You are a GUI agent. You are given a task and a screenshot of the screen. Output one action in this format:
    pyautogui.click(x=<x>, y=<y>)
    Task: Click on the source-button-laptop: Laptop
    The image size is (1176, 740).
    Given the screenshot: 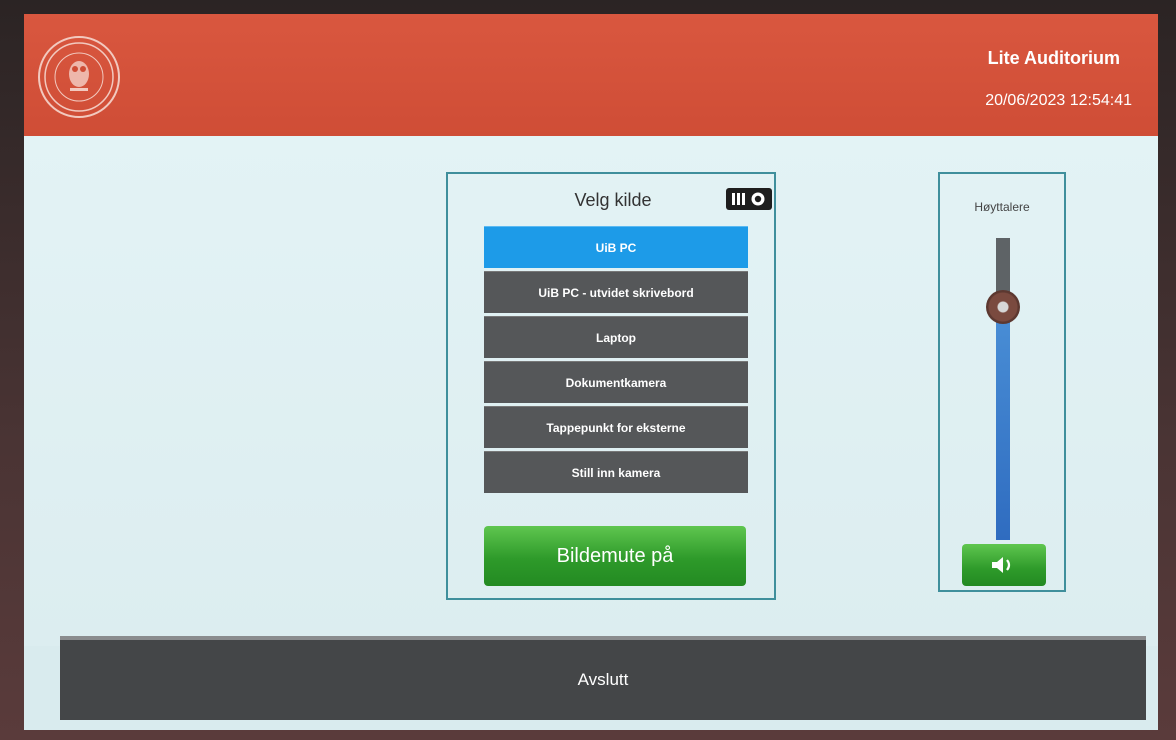 What is the action you would take?
    pyautogui.click(x=616, y=337)
    